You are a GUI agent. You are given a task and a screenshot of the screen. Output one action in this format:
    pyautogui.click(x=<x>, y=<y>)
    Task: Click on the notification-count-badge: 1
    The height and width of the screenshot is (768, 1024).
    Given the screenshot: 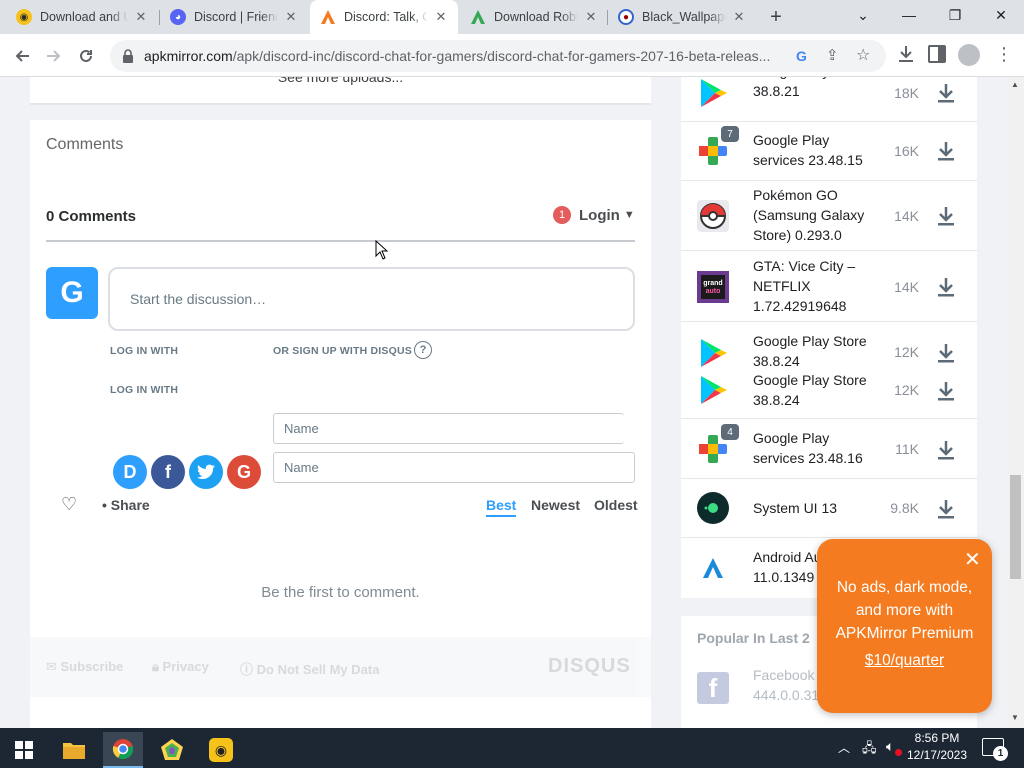 What is the action you would take?
    pyautogui.click(x=1000, y=753)
    